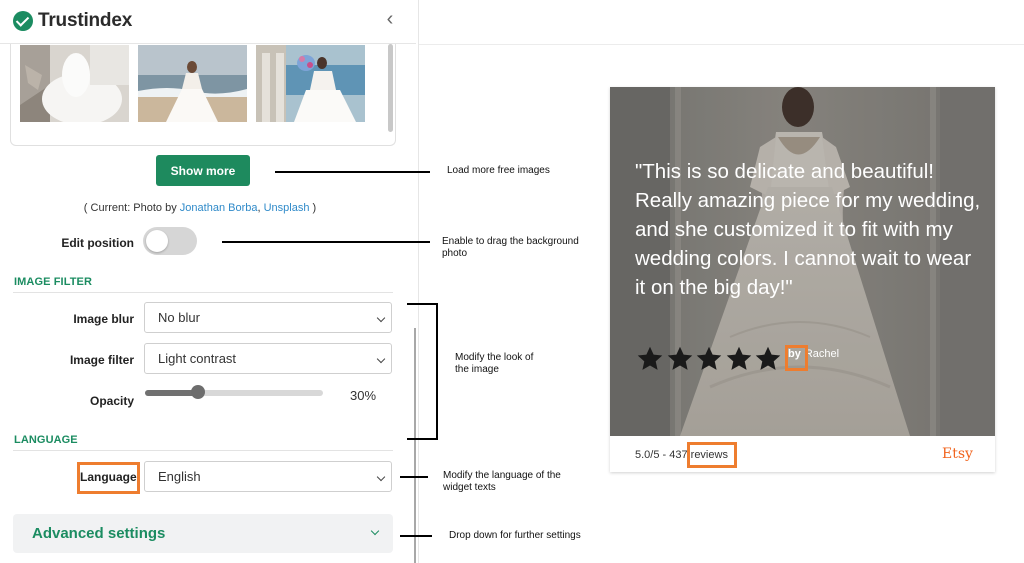  Describe the element at coordinates (313, 208) in the screenshot. I see `credit-suffix: )` at that location.